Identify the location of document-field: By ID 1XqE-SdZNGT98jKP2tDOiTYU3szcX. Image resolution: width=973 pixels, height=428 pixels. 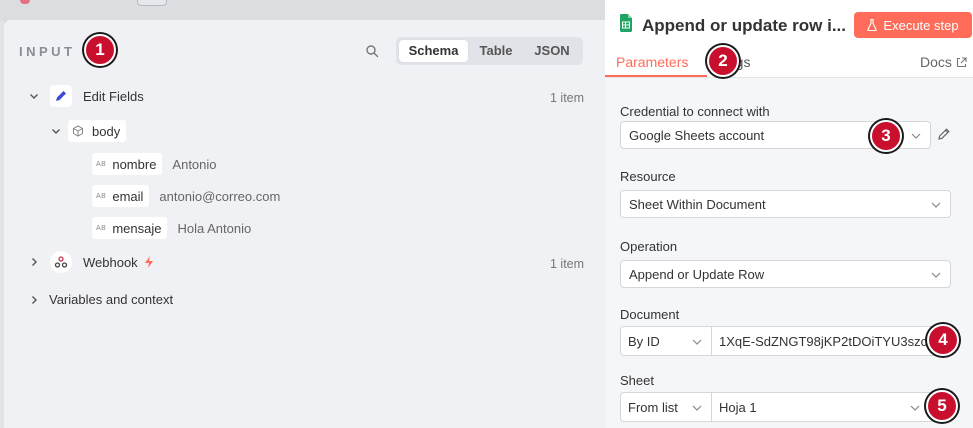
(785, 341).